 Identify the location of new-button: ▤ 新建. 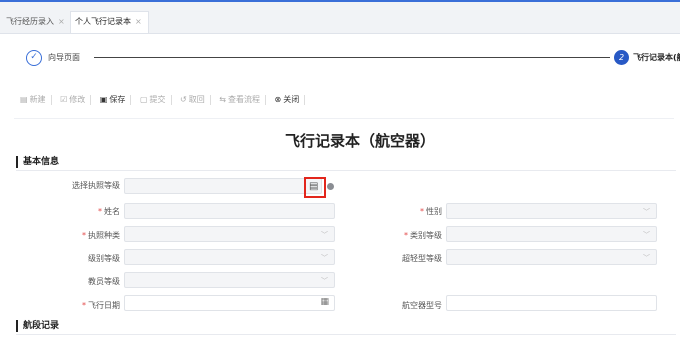
(33, 99).